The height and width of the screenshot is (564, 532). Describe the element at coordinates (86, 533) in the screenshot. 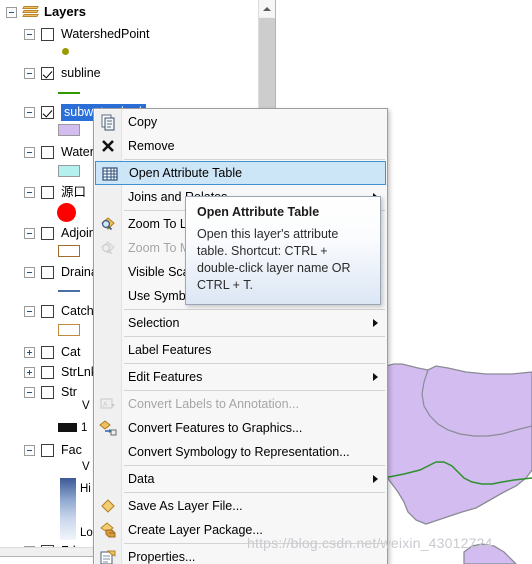

I see `legend-low-label-fac: Lo` at that location.